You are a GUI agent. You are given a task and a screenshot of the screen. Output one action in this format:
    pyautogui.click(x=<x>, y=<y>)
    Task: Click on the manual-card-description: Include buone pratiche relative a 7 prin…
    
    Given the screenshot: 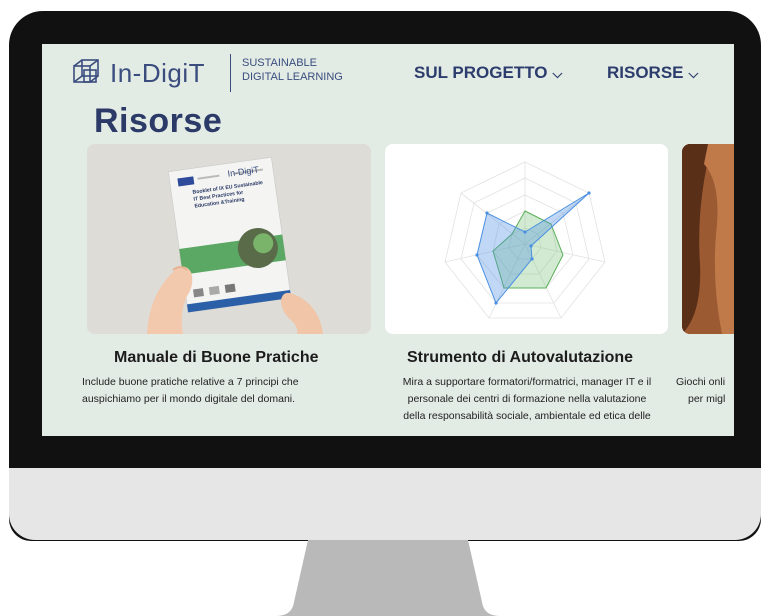 What is the action you would take?
    pyautogui.click(x=232, y=391)
    